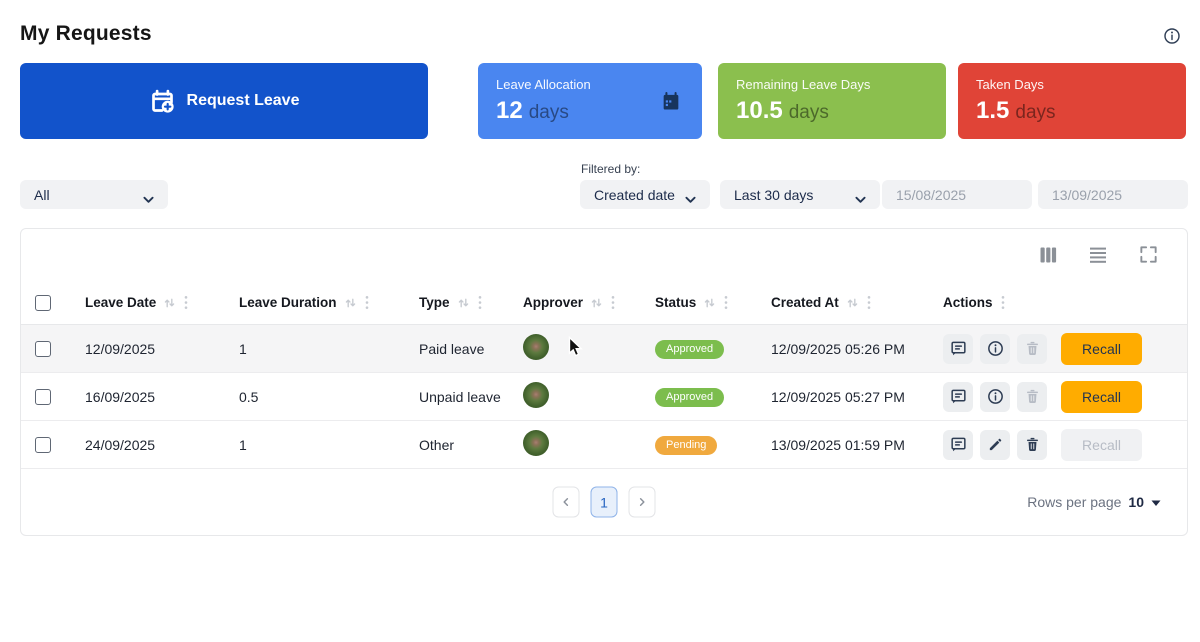  I want to click on column-header-leave-duration: Leave Duration, so click(309, 302).